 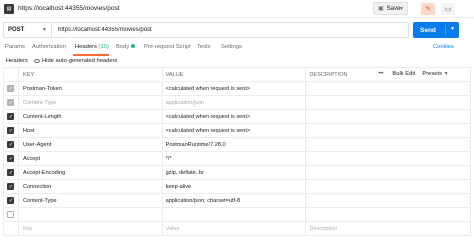 I want to click on table-row: ✓ Connection keep-alive, so click(x=237, y=186).